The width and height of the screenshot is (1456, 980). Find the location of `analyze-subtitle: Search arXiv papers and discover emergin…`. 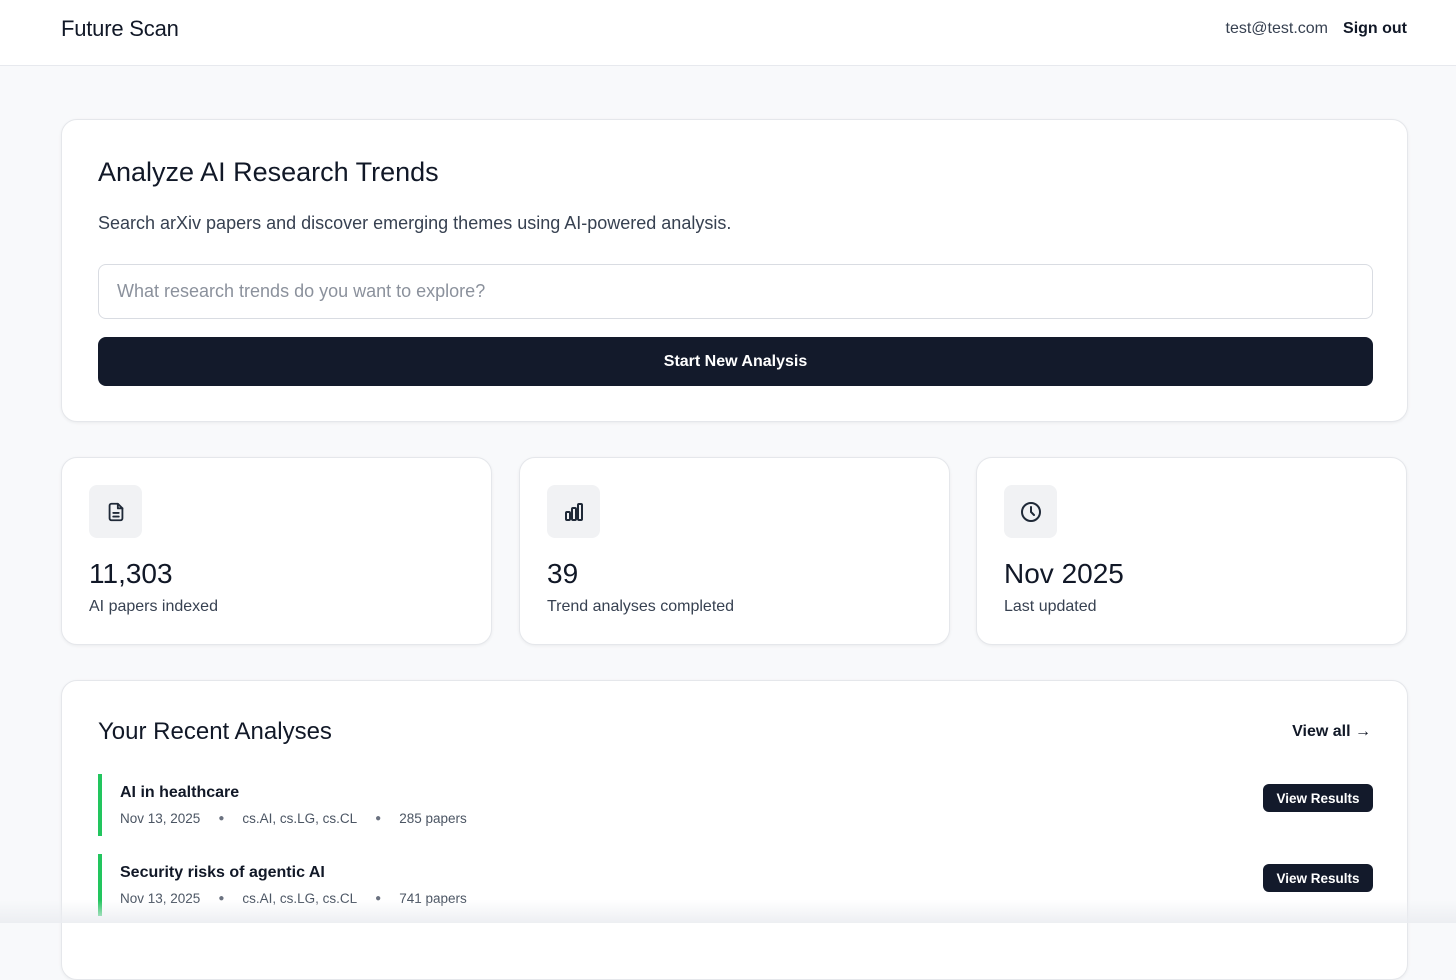

analyze-subtitle: Search arXiv papers and discover emergin… is located at coordinates (415, 223).